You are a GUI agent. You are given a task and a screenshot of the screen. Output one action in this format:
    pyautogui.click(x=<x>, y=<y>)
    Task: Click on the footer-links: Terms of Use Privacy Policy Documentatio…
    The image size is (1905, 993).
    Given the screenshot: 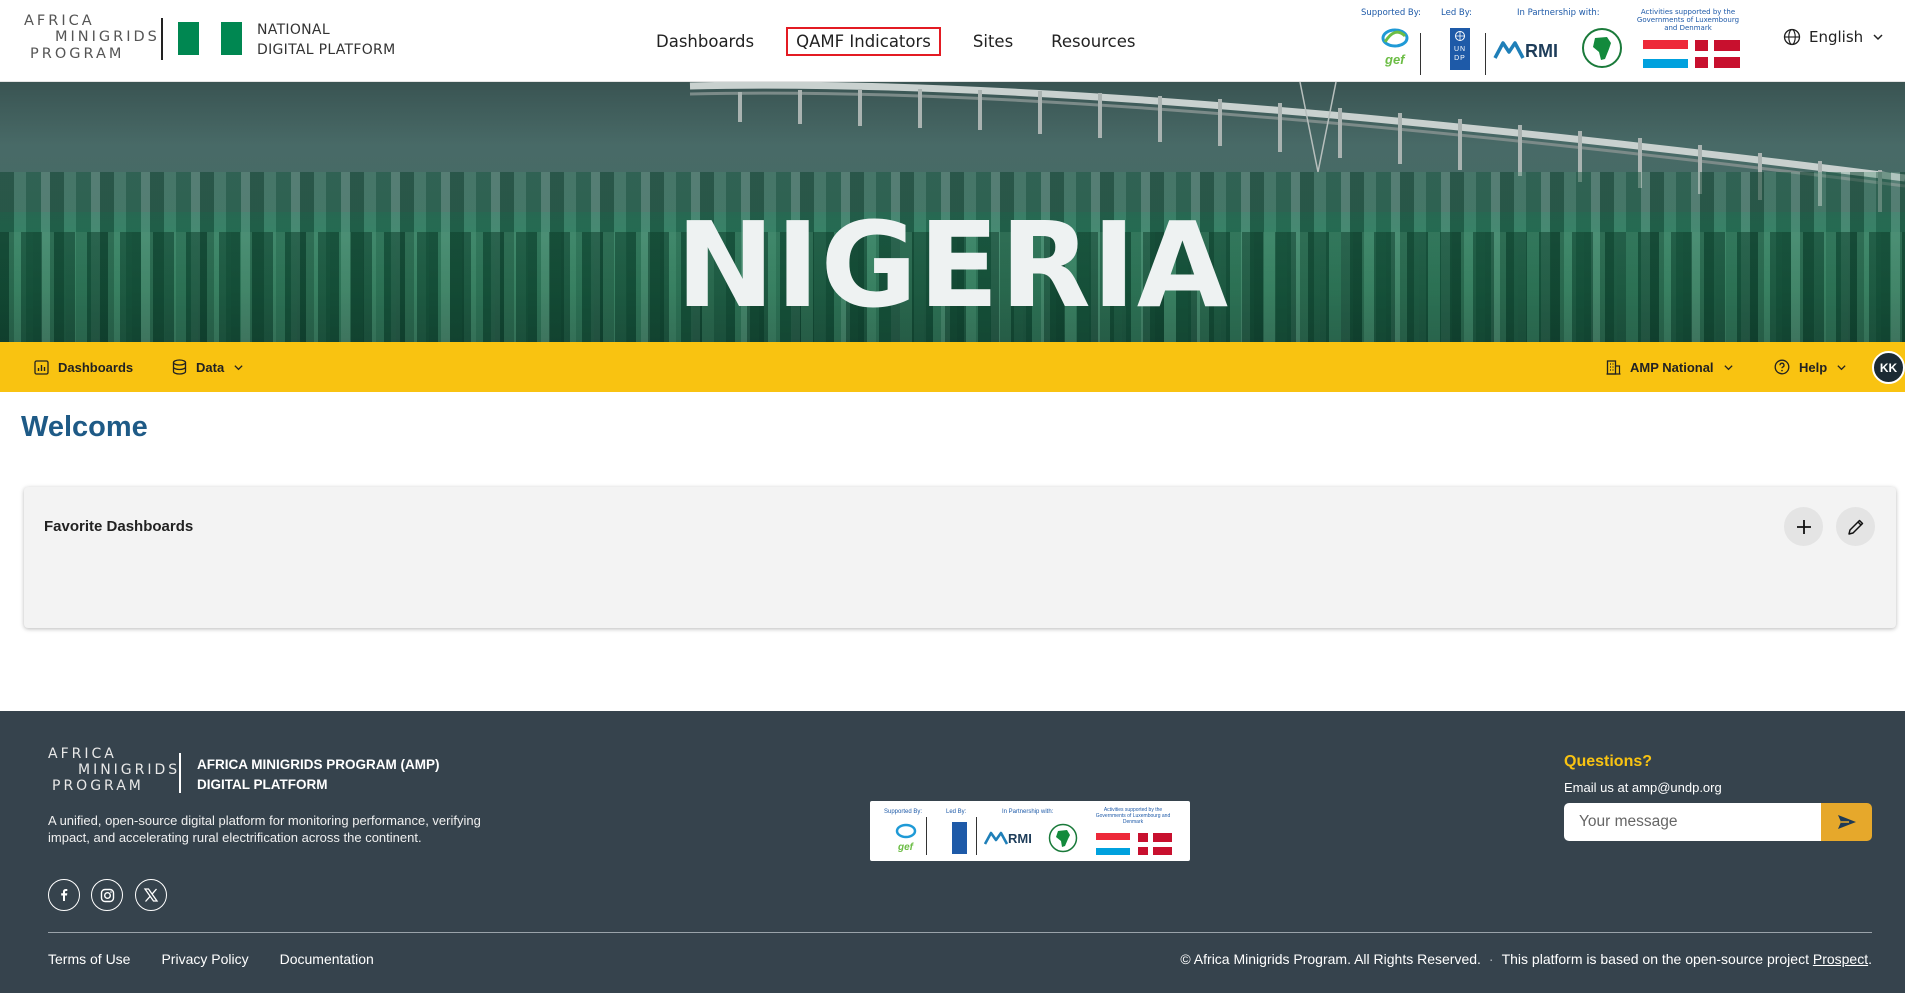 What is the action you would take?
    pyautogui.click(x=226, y=959)
    